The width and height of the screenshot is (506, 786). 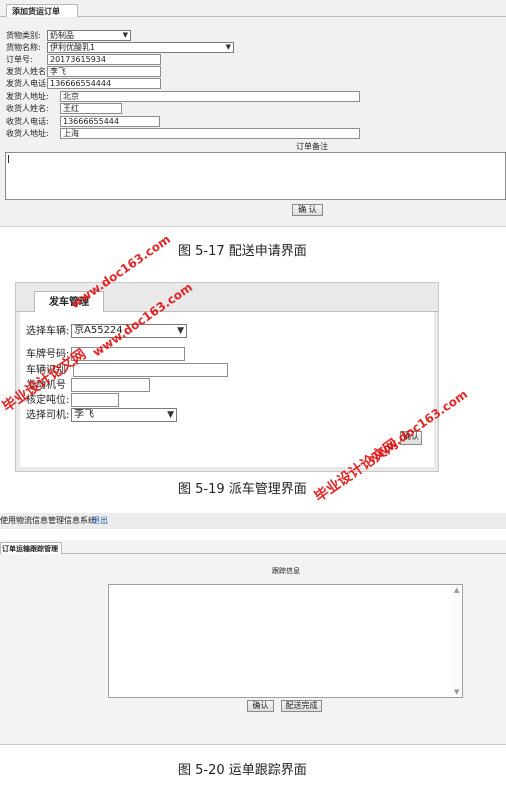 What do you see at coordinates (457, 641) in the screenshot?
I see `scrollbar: ▲ ▼` at bounding box center [457, 641].